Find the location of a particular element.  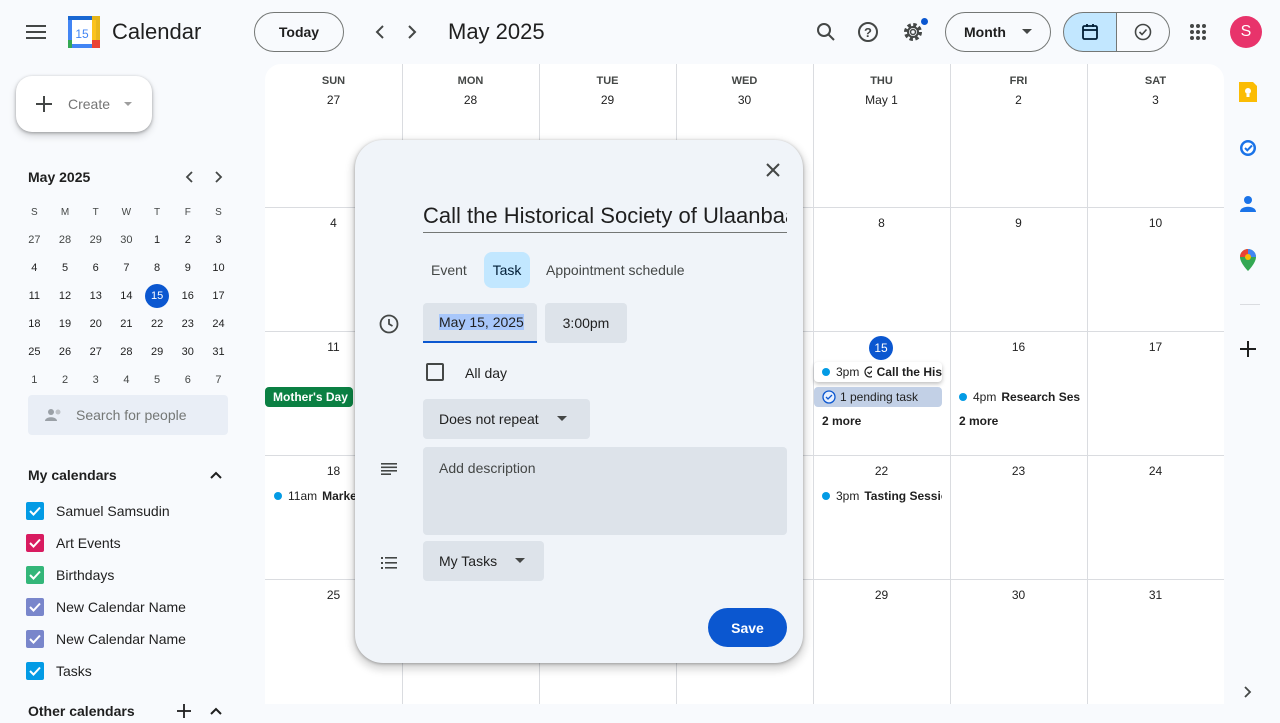

event-chip-mothers-day: Mother's Day is located at coordinates (309, 397).